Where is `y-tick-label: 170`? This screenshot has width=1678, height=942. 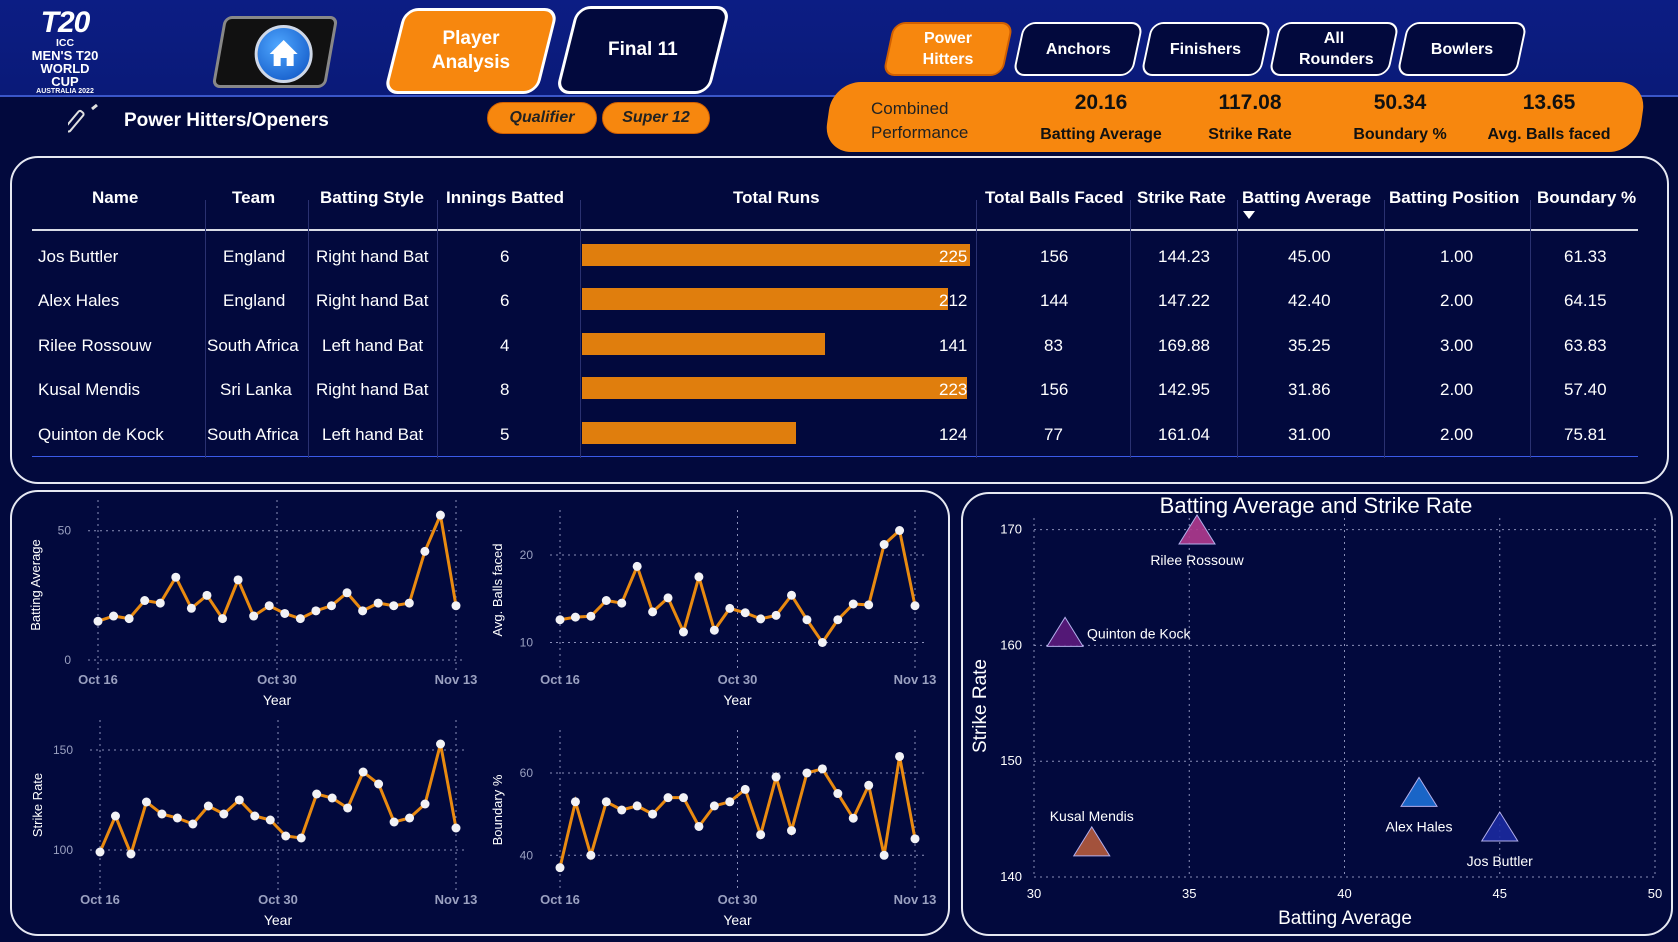
y-tick-label: 170 is located at coordinates (1011, 529).